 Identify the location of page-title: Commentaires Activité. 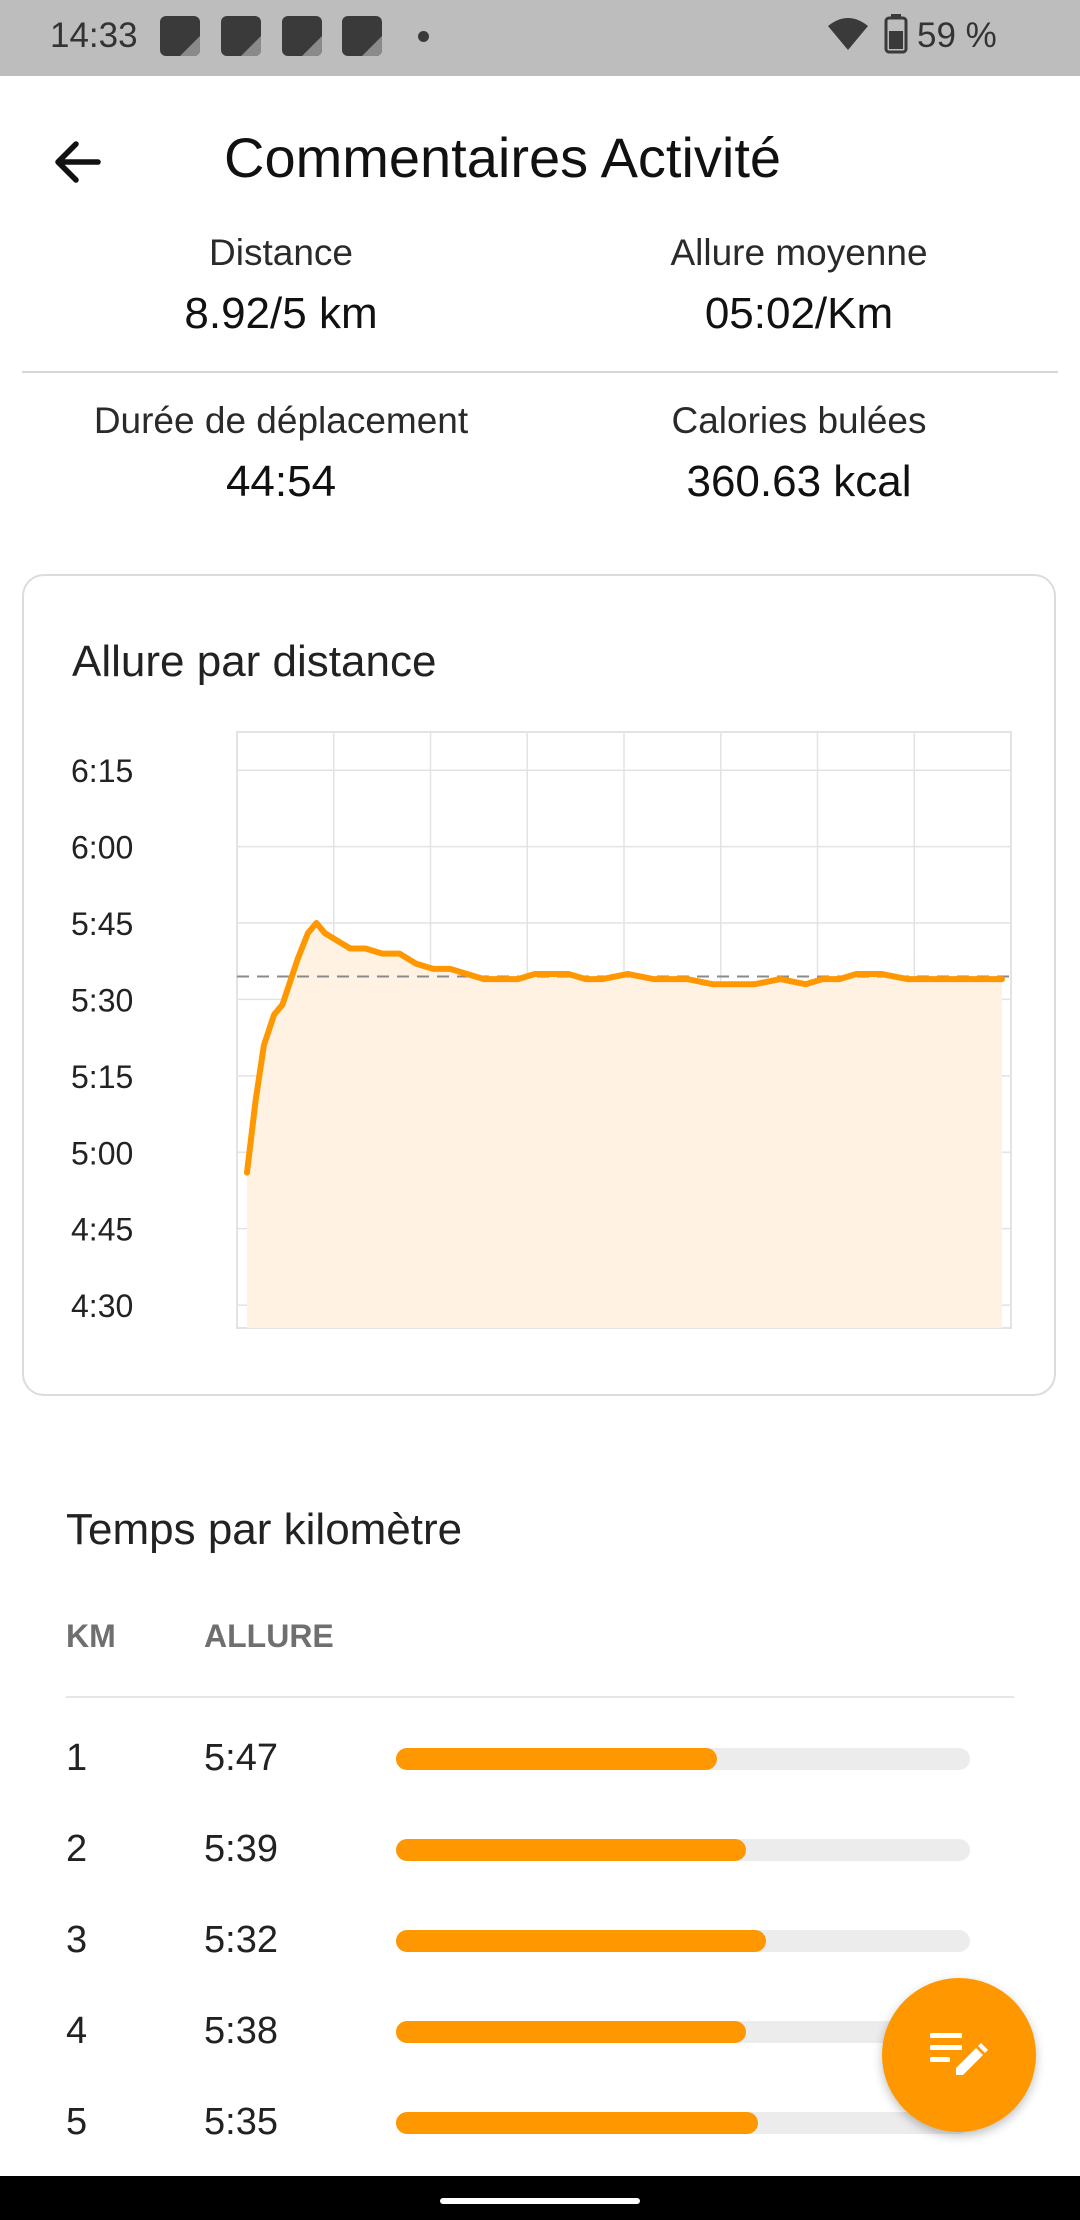
(503, 157).